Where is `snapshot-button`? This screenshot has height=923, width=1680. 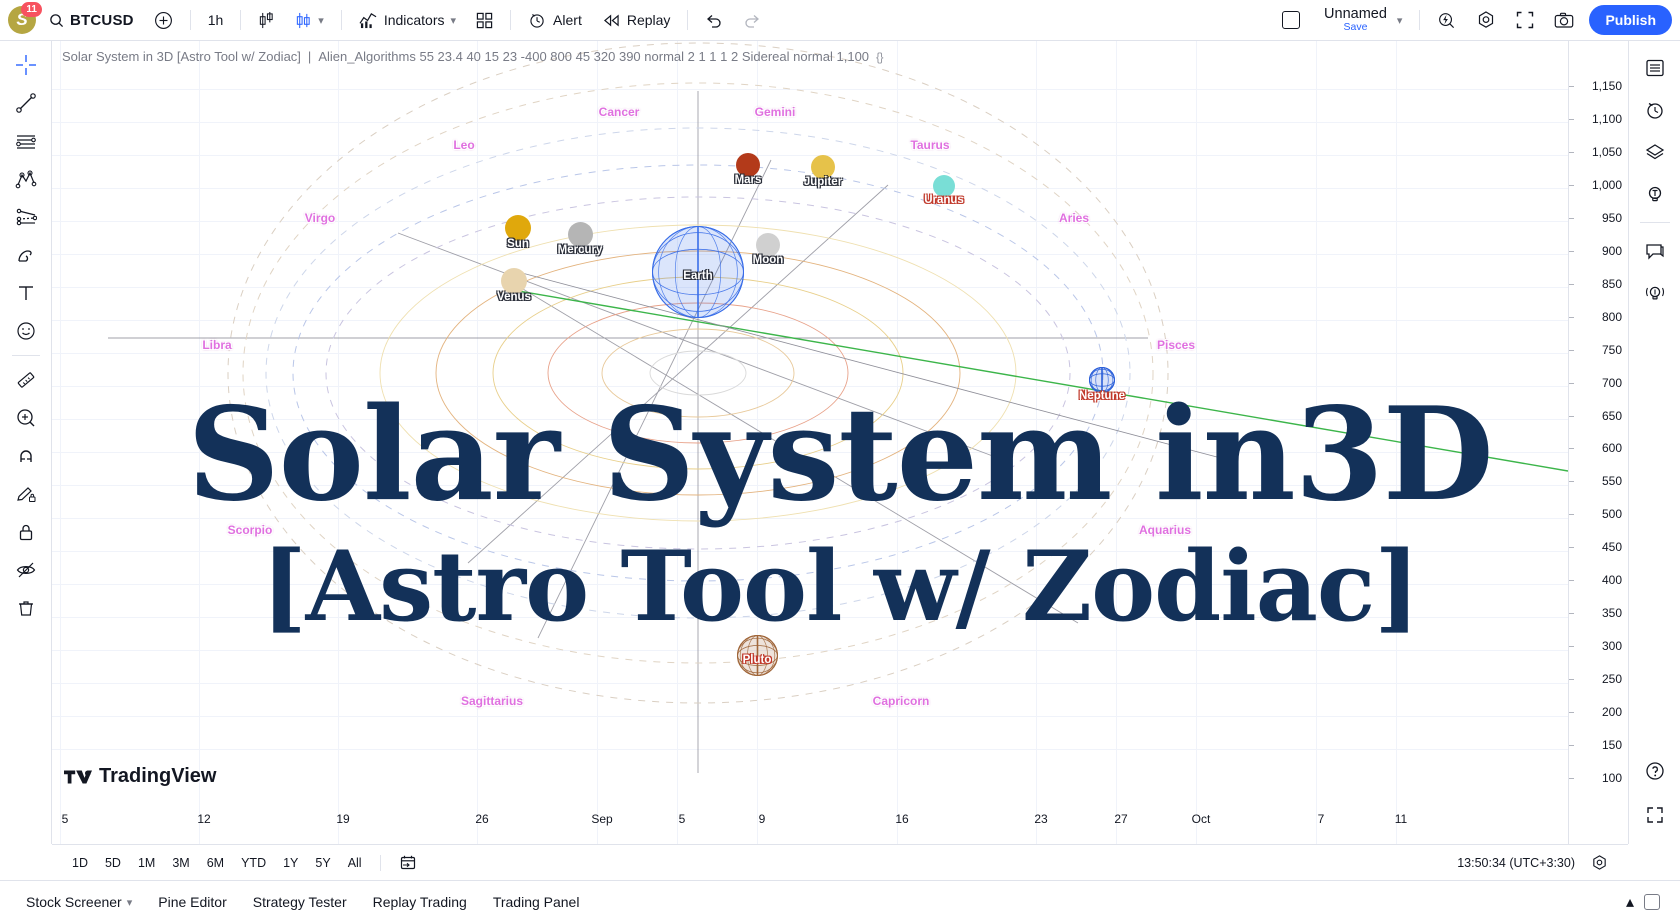 snapshot-button is located at coordinates (1564, 20).